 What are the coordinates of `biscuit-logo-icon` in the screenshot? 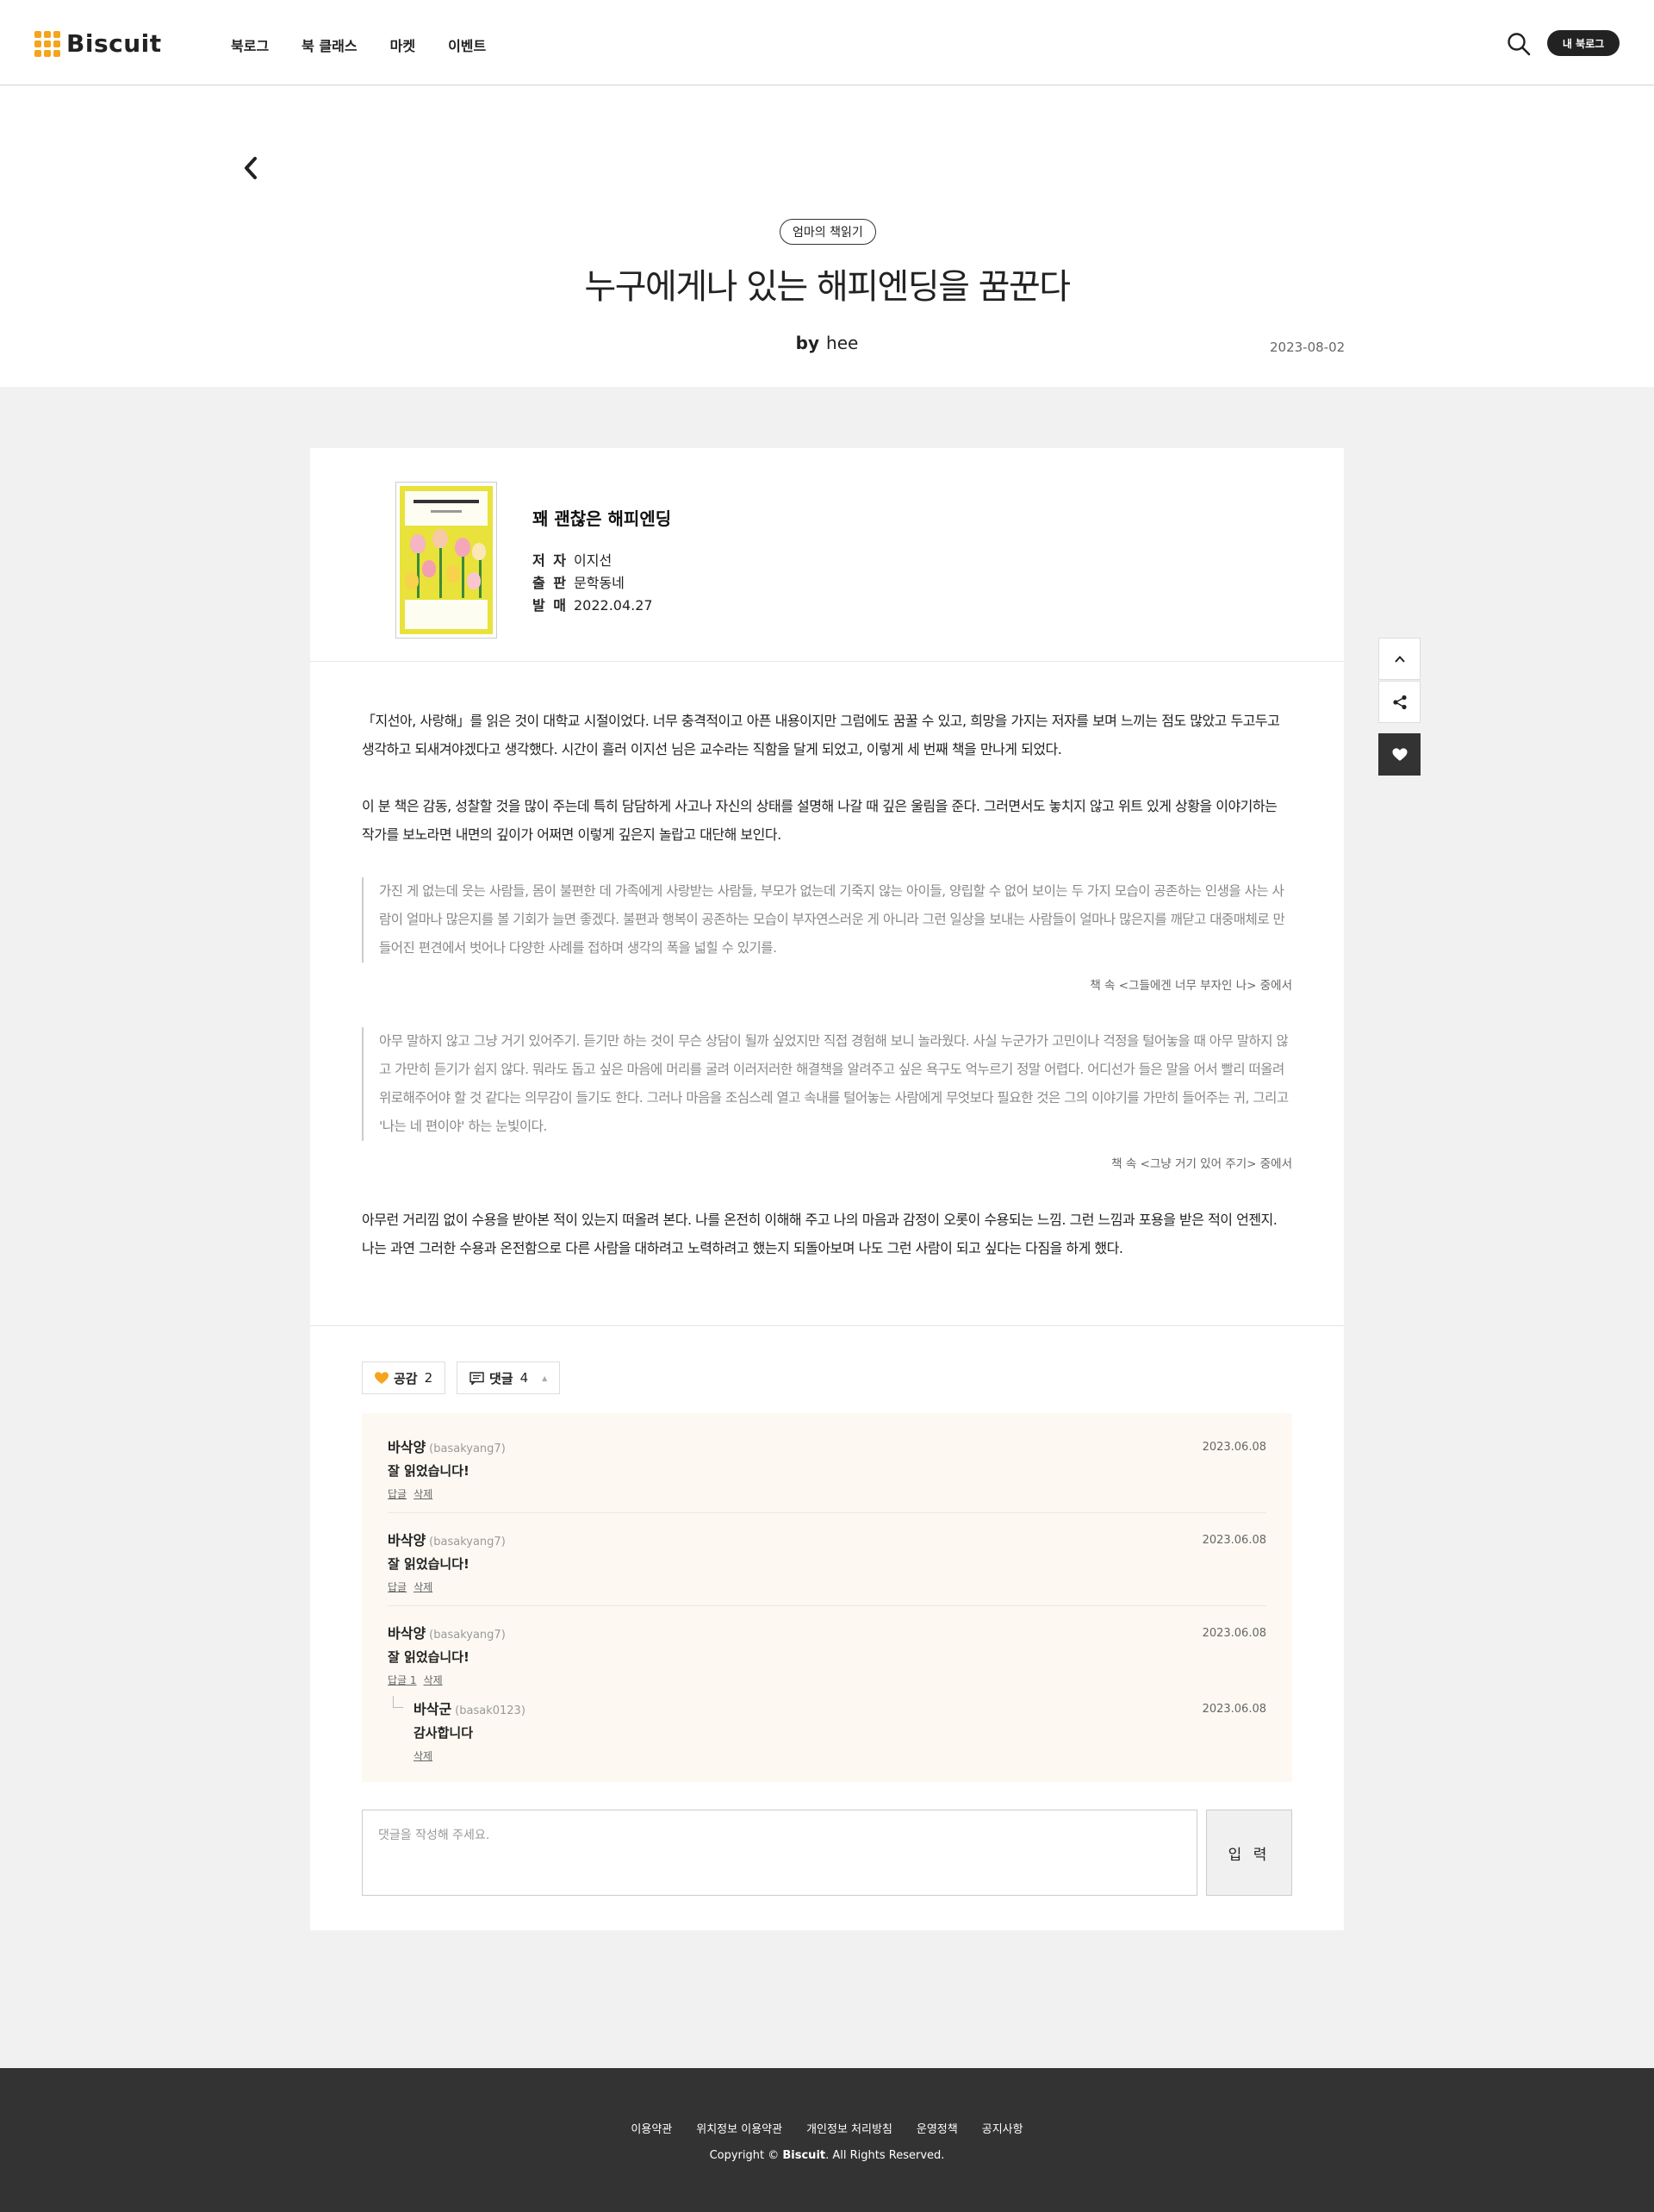 It's located at (47, 44).